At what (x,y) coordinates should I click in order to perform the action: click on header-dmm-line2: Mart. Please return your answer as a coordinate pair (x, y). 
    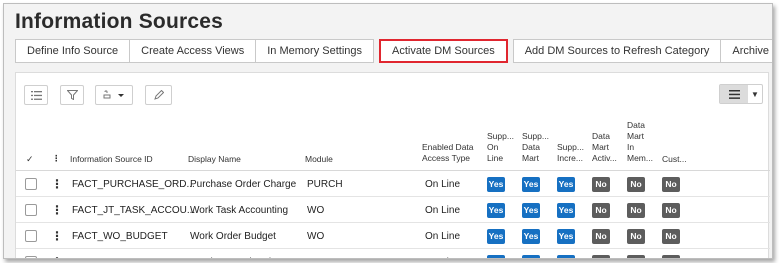
    Looking at the image, I should click on (635, 136).